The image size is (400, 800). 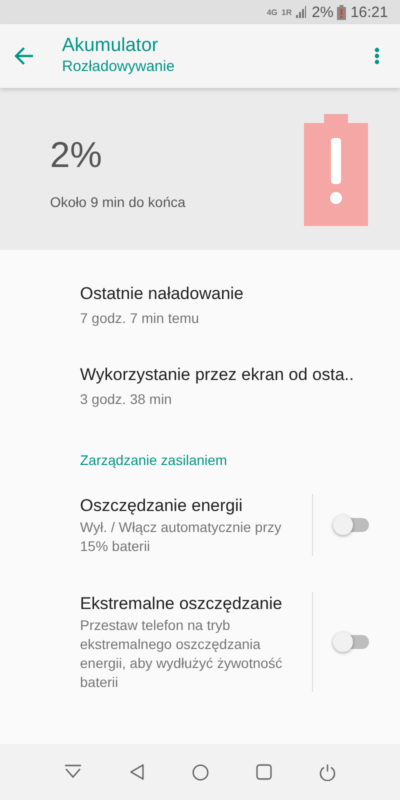 I want to click on setting-title: Oszczędzanie energii, so click(x=161, y=506).